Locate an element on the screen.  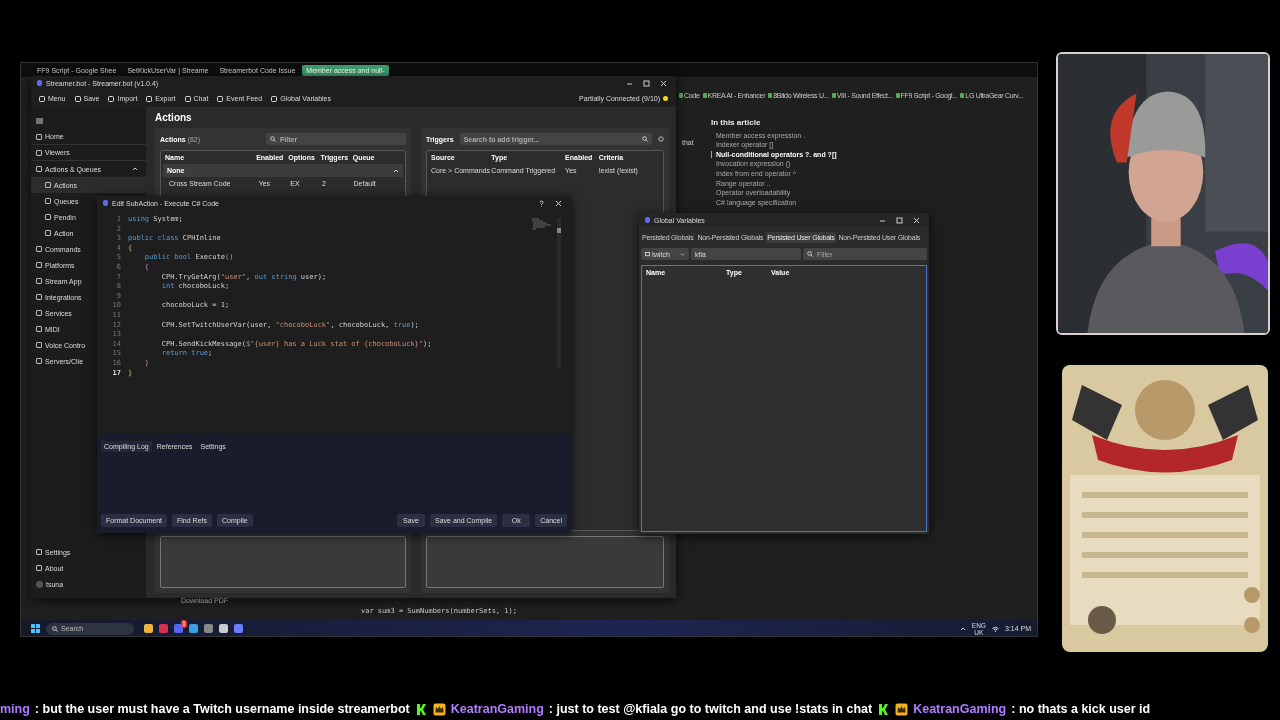
chat-message: : just to test @kfiala go to twitch and use !stats in chat is located at coordinates (710, 709).